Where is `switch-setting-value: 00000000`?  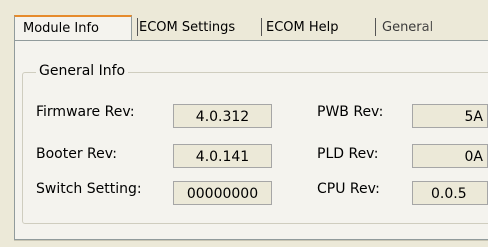 switch-setting-value: 00000000 is located at coordinates (222, 193).